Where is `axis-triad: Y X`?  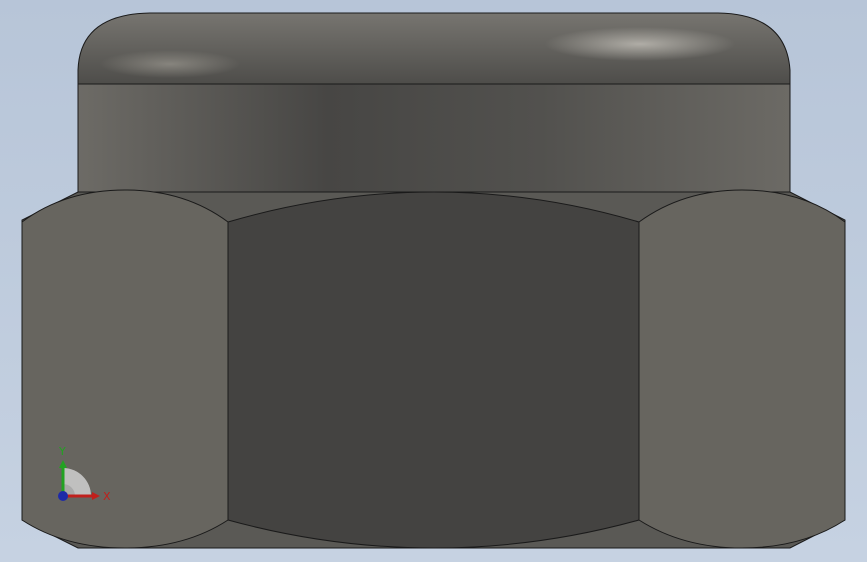
axis-triad: Y X is located at coordinates (84, 474).